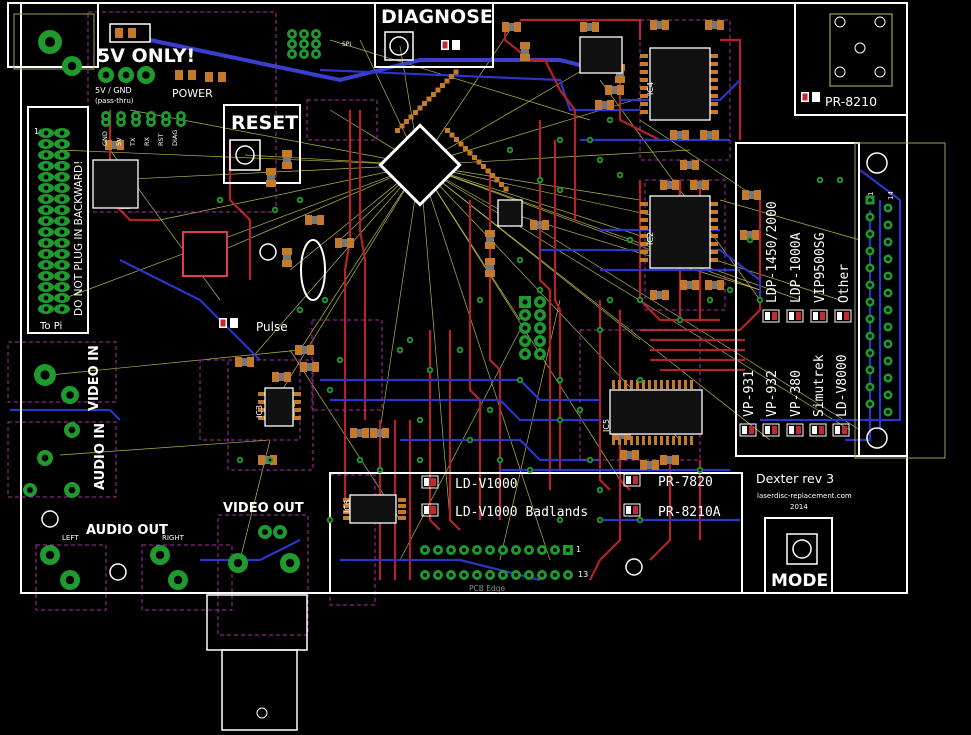 Image resolution: width=971 pixels, height=735 pixels. I want to click on mode-label: MODE, so click(799, 581).